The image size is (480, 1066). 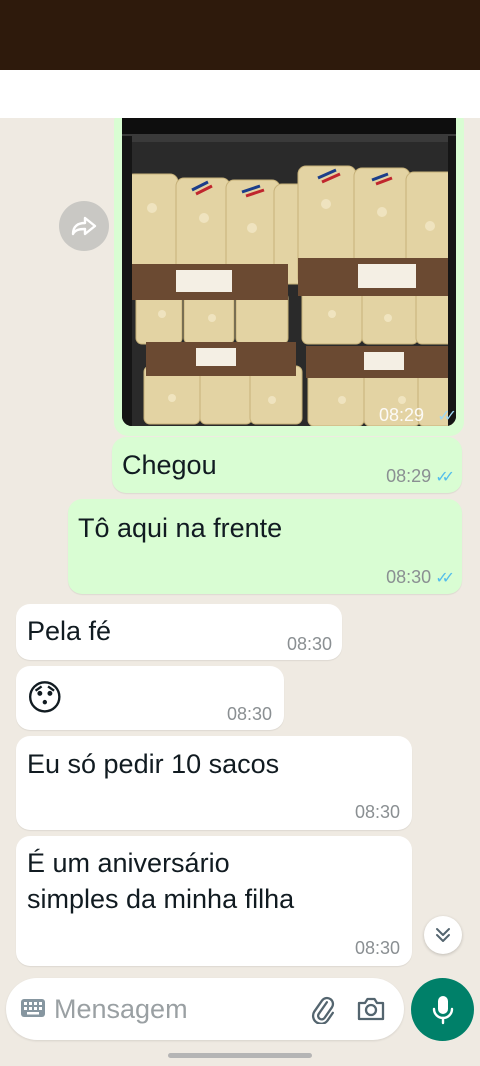 I want to click on image-time: 08:29, so click(x=401, y=415).